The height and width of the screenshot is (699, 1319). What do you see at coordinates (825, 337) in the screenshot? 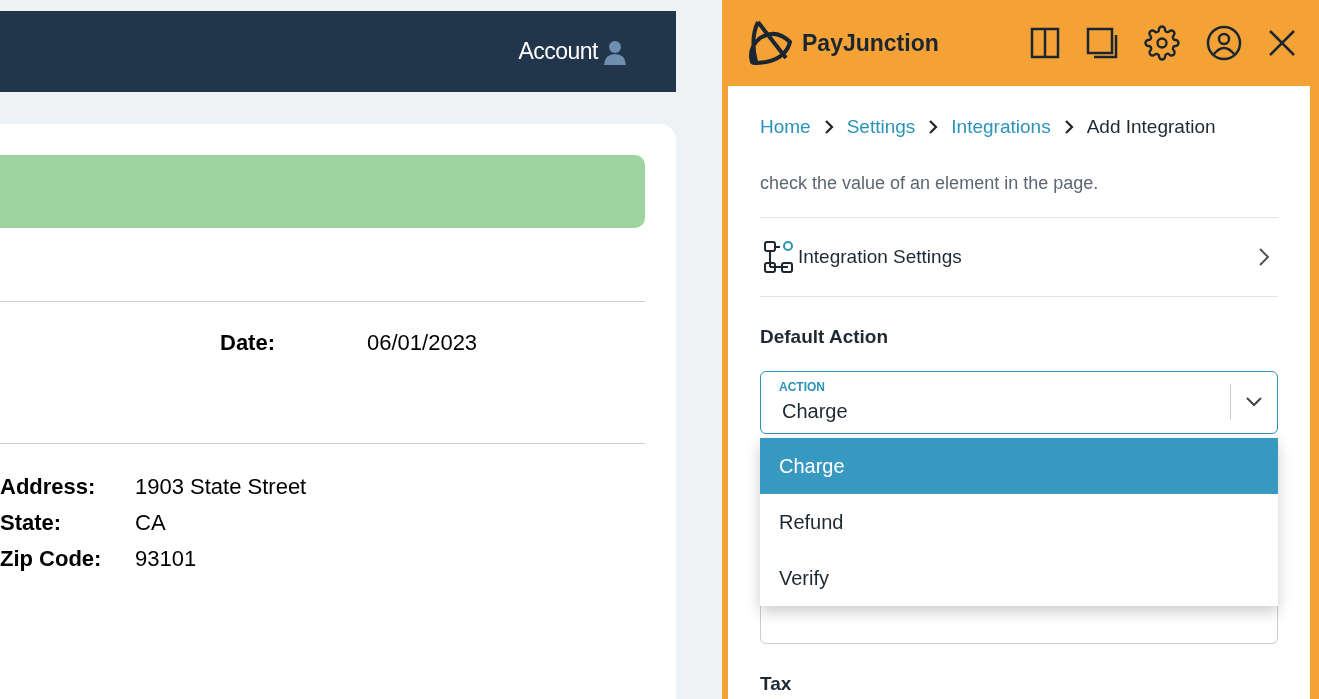
I see `section-heading: Default Action` at bounding box center [825, 337].